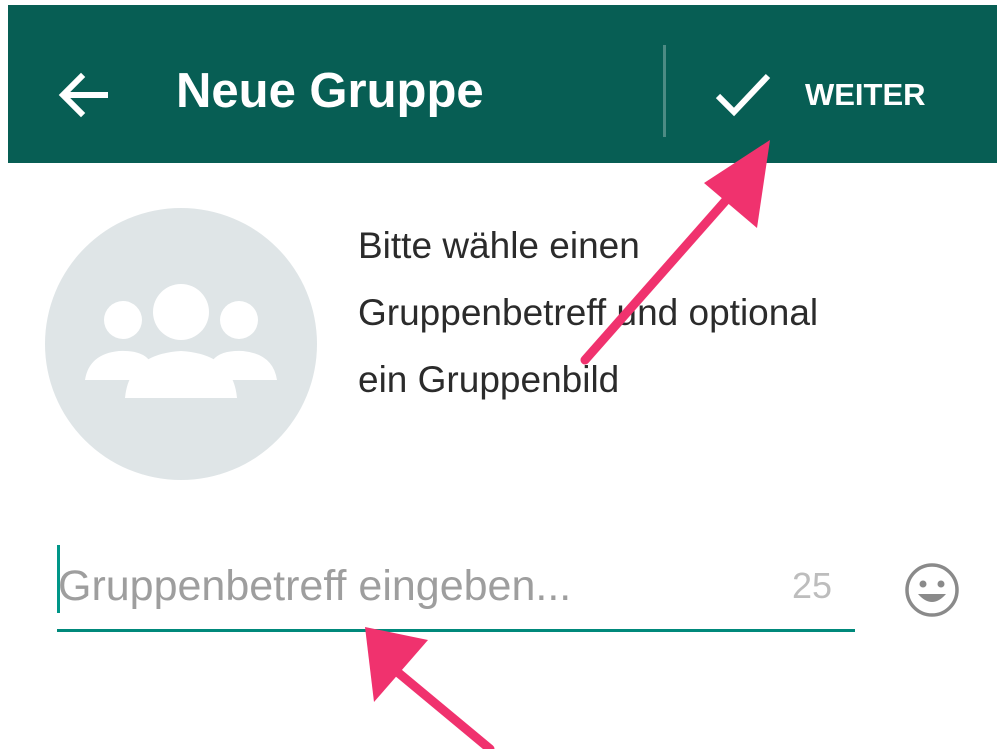 The image size is (997, 749). What do you see at coordinates (181, 341) in the screenshot?
I see `group-people-icon` at bounding box center [181, 341].